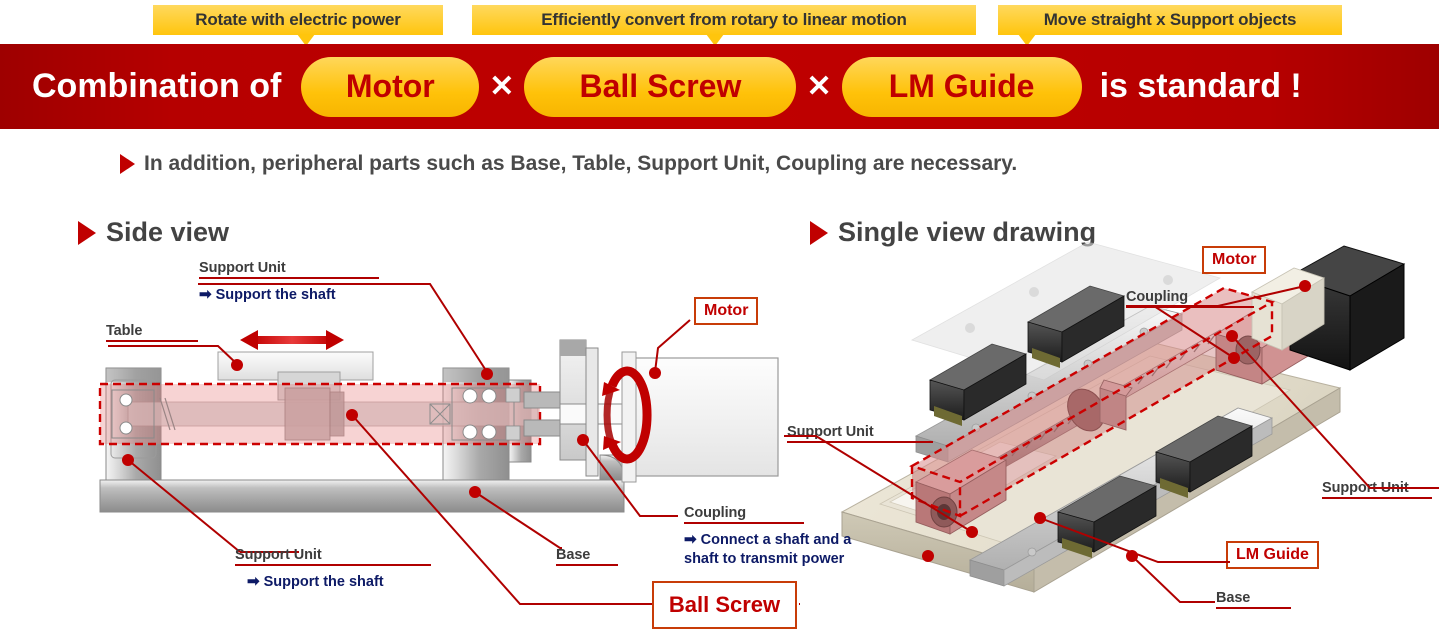  Describe the element at coordinates (1200, 86) in the screenshot. I see `banner-suffix: is standard !` at that location.